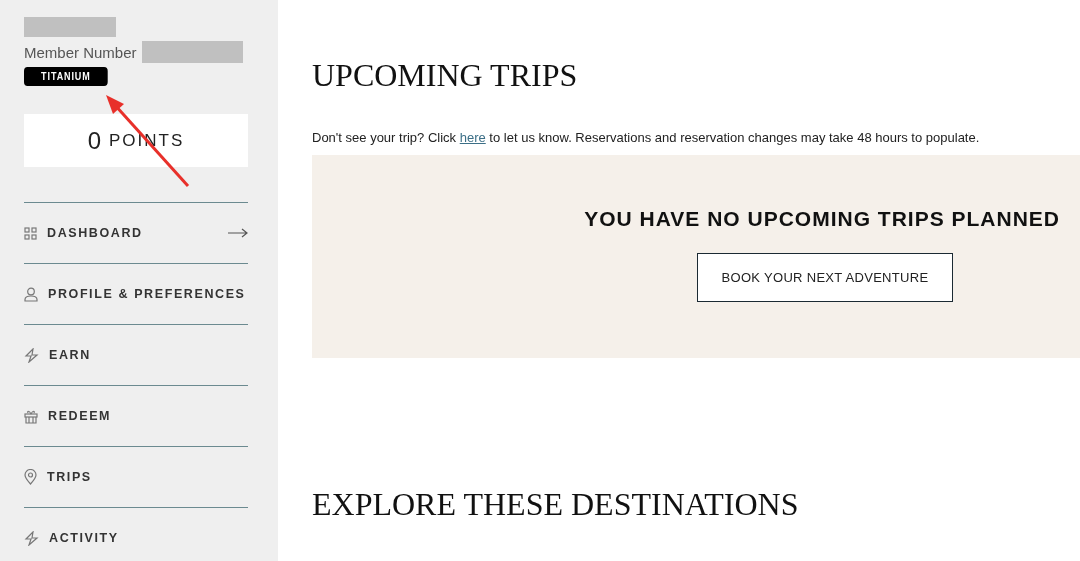  Describe the element at coordinates (136, 232) in the screenshot. I see `sidebar-item: DASHBOARD` at that location.